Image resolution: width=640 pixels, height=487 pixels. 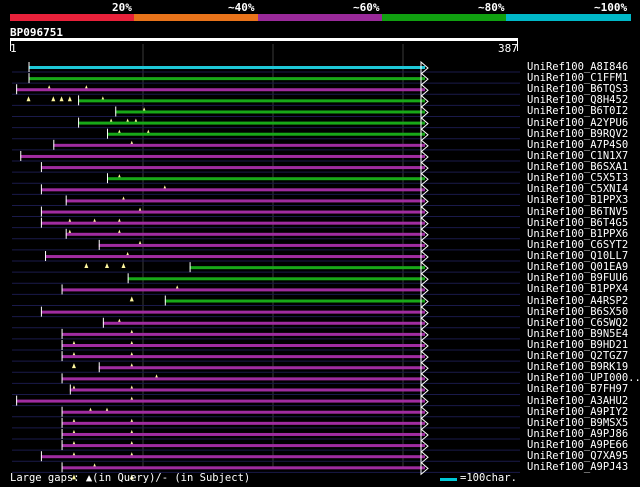 I want to click on hit-name-link: UniRef100_A2YPU6, so click(x=577, y=123).